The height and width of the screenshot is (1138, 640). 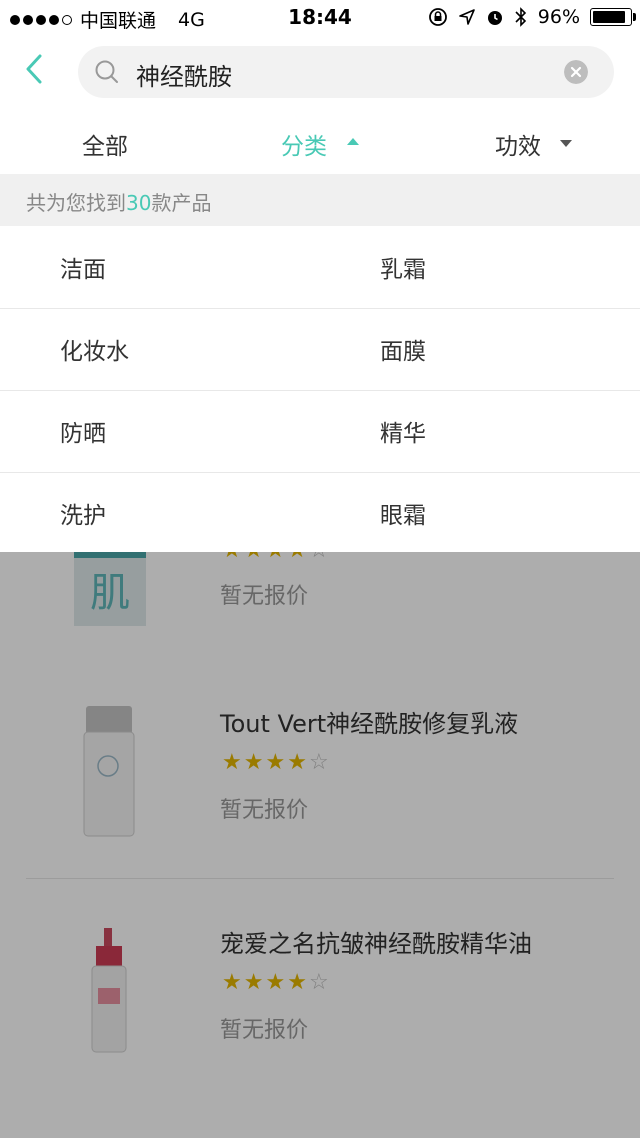 What do you see at coordinates (83, 431) in the screenshot?
I see `category-option: 防晒` at bounding box center [83, 431].